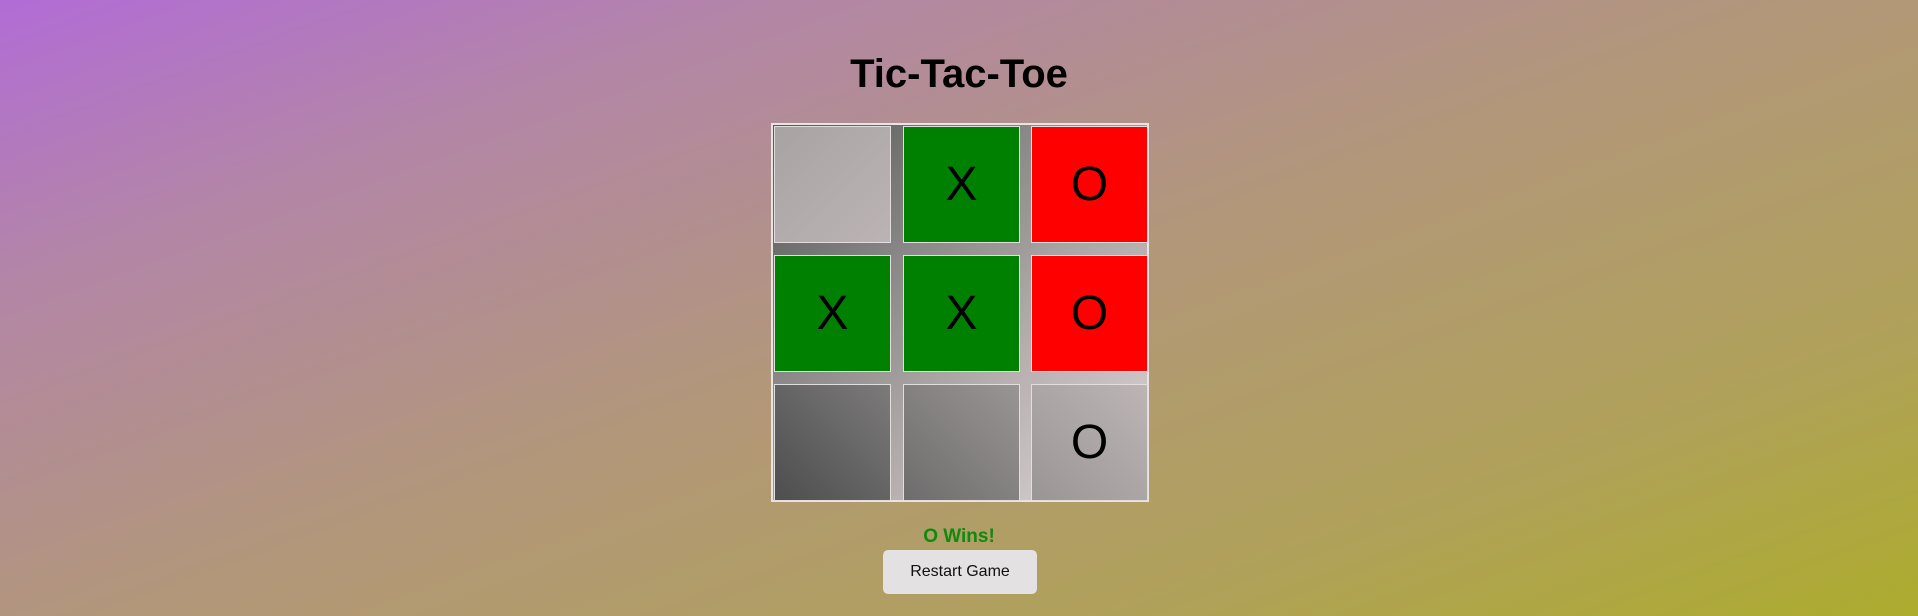 Image resolution: width=1918 pixels, height=616 pixels. Describe the element at coordinates (961, 184) in the screenshot. I see `board-cell-2: X` at that location.